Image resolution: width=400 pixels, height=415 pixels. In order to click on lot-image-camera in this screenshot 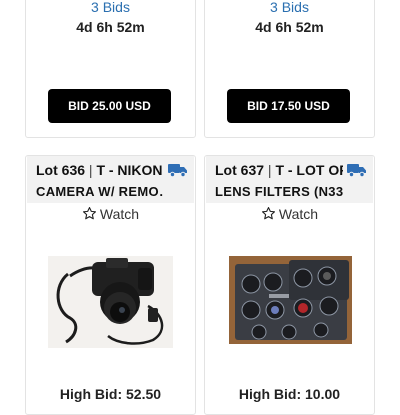, I will do `click(110, 302)`.